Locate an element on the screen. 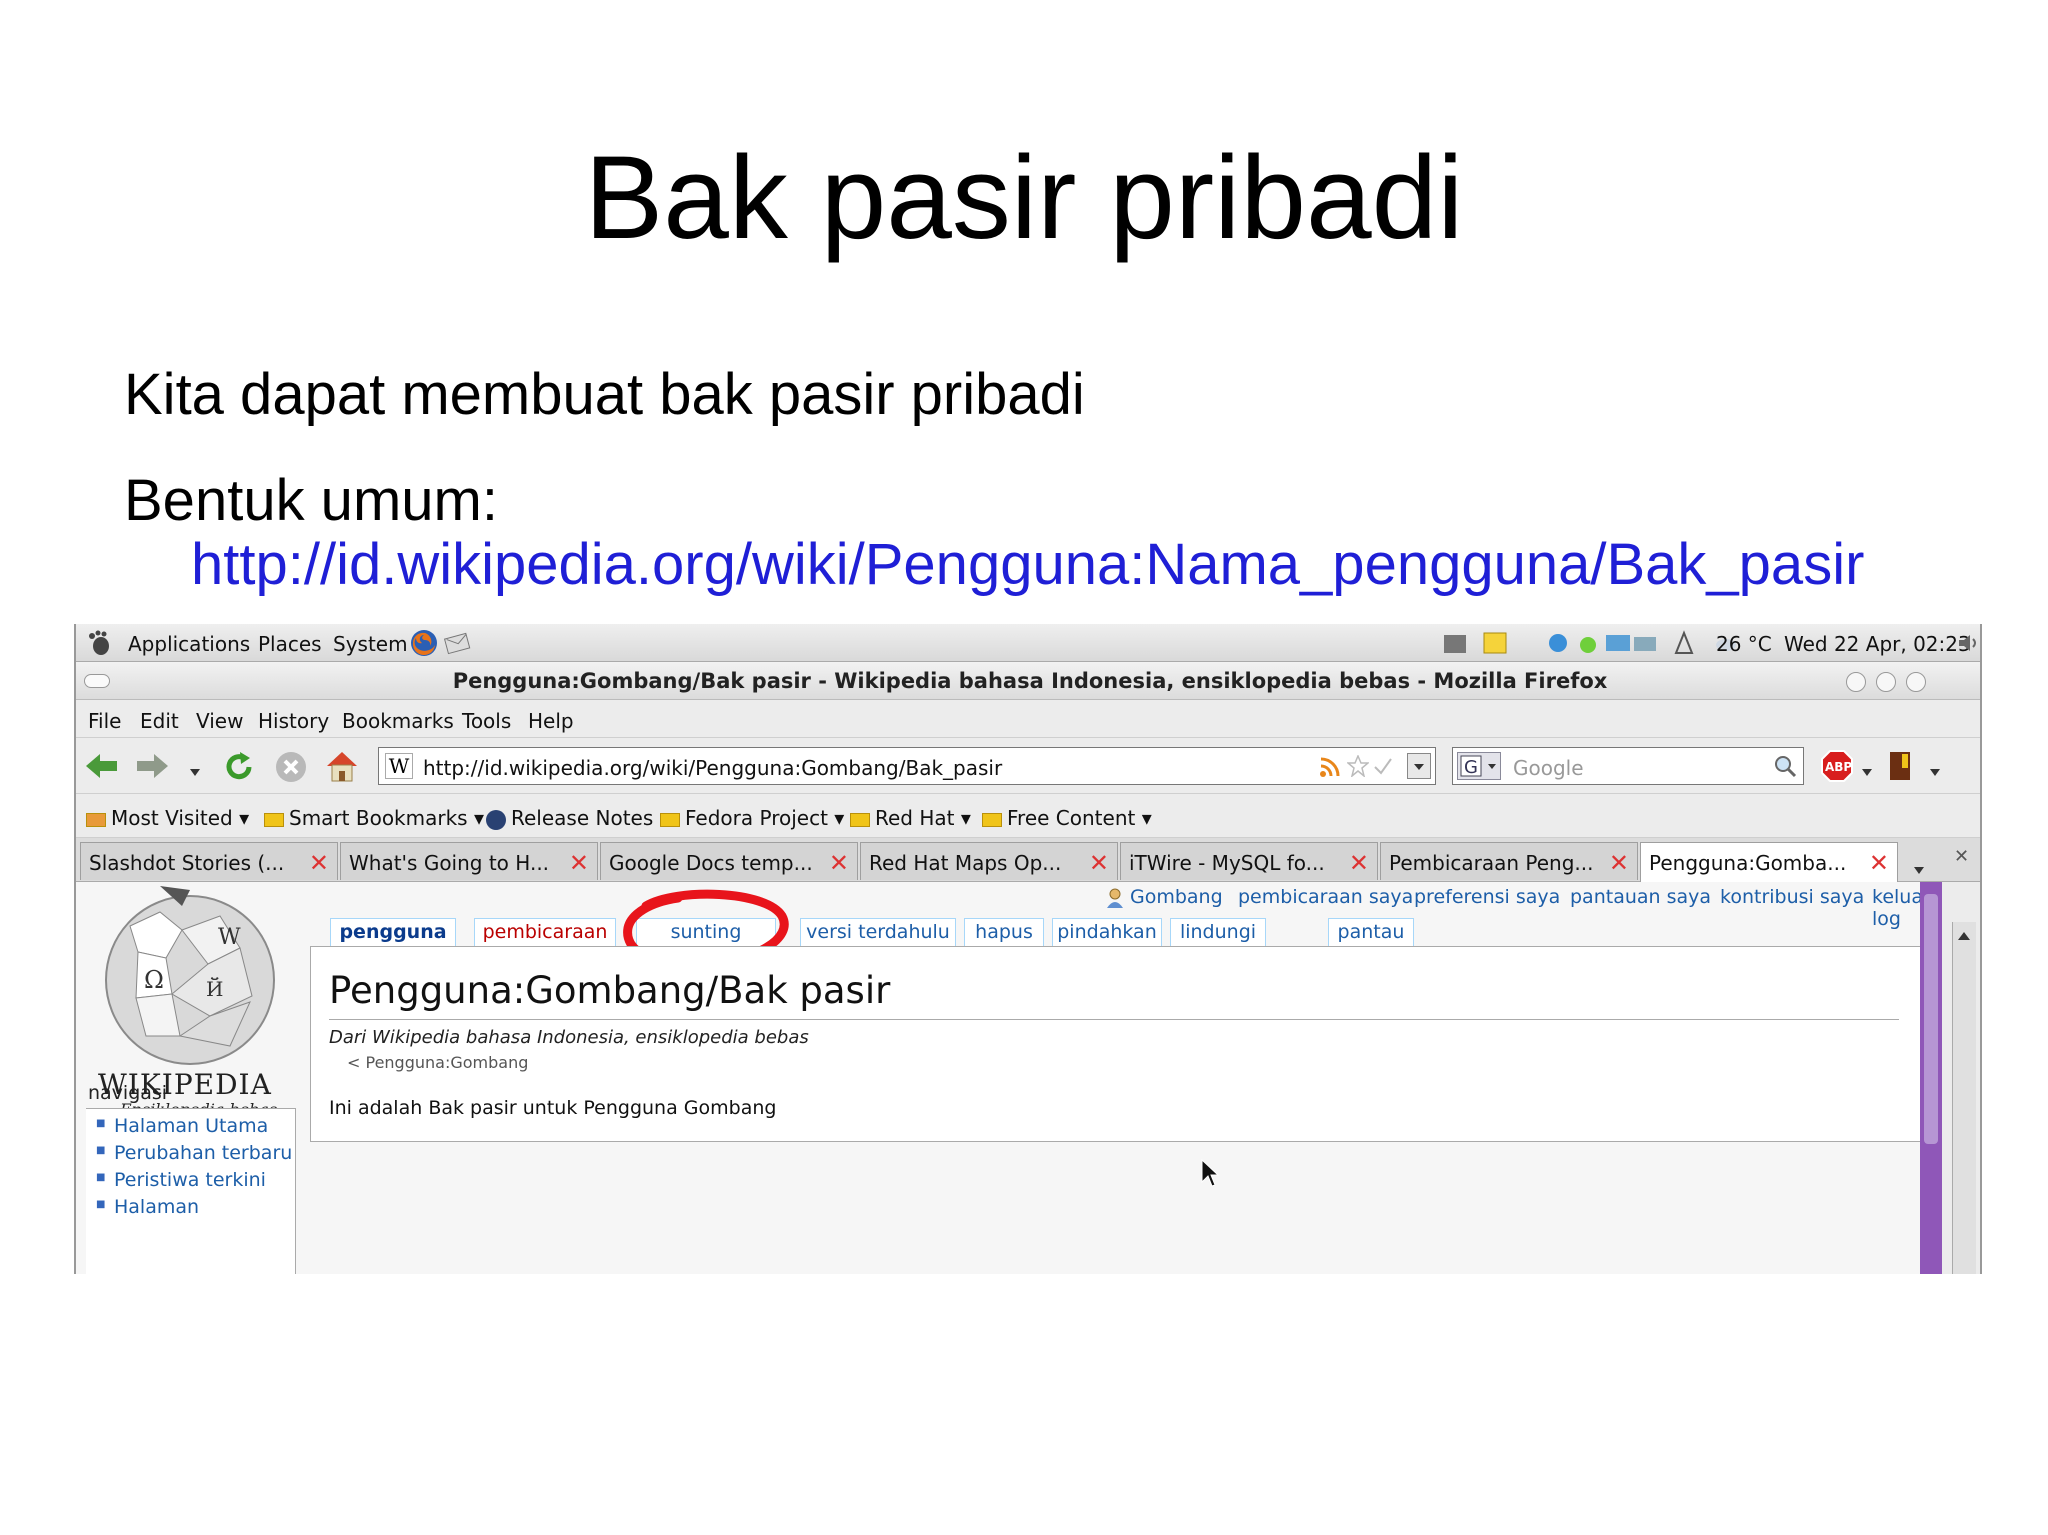 Image resolution: width=2048 pixels, height=1535 pixels. back-arrow-icon is located at coordinates (102, 766).